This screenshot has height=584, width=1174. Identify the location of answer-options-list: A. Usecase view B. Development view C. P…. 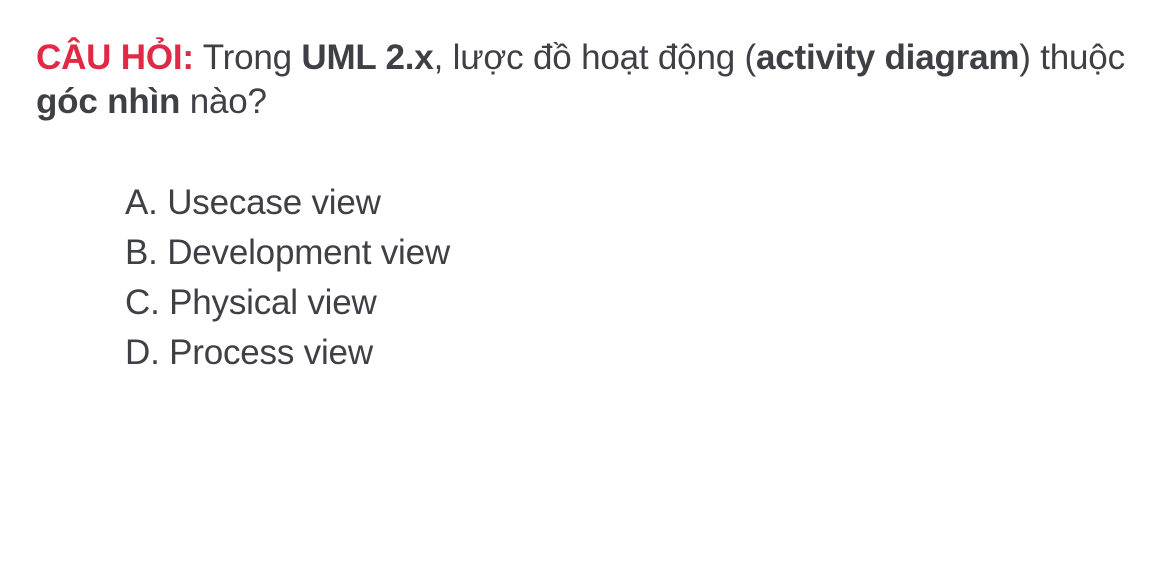
(287, 278).